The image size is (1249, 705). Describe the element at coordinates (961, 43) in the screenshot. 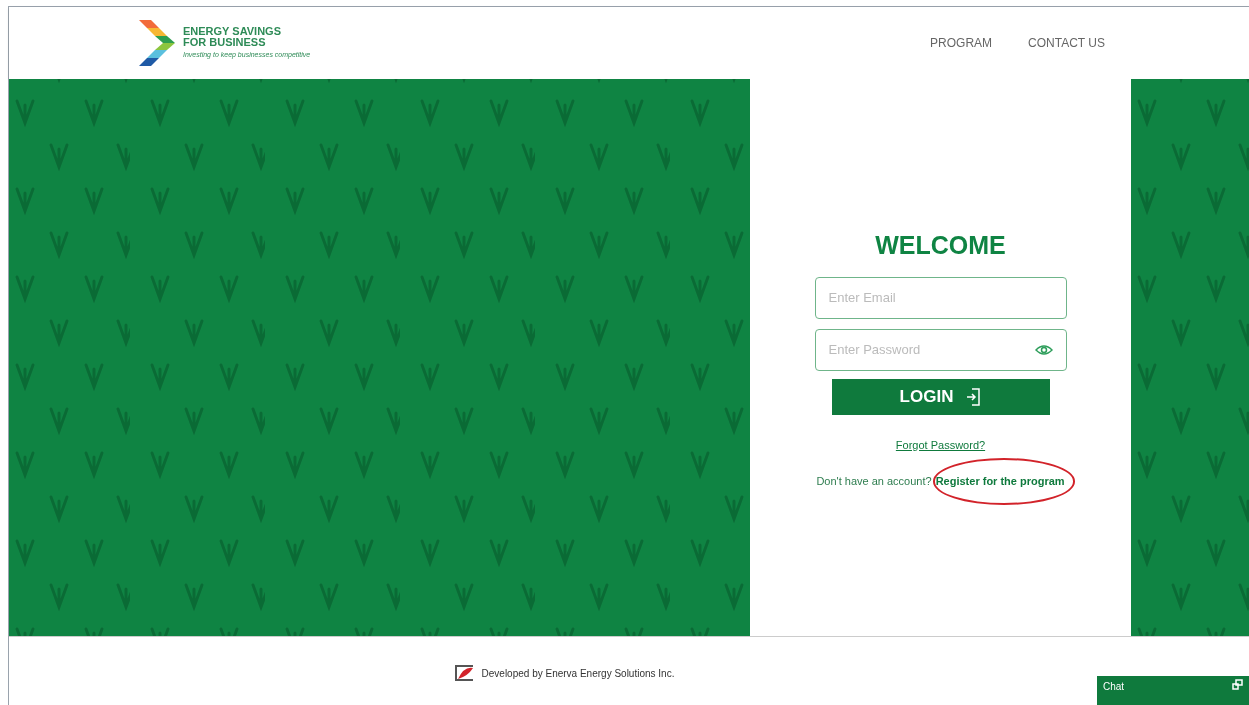

I see `nav-link: PROGRAM` at that location.